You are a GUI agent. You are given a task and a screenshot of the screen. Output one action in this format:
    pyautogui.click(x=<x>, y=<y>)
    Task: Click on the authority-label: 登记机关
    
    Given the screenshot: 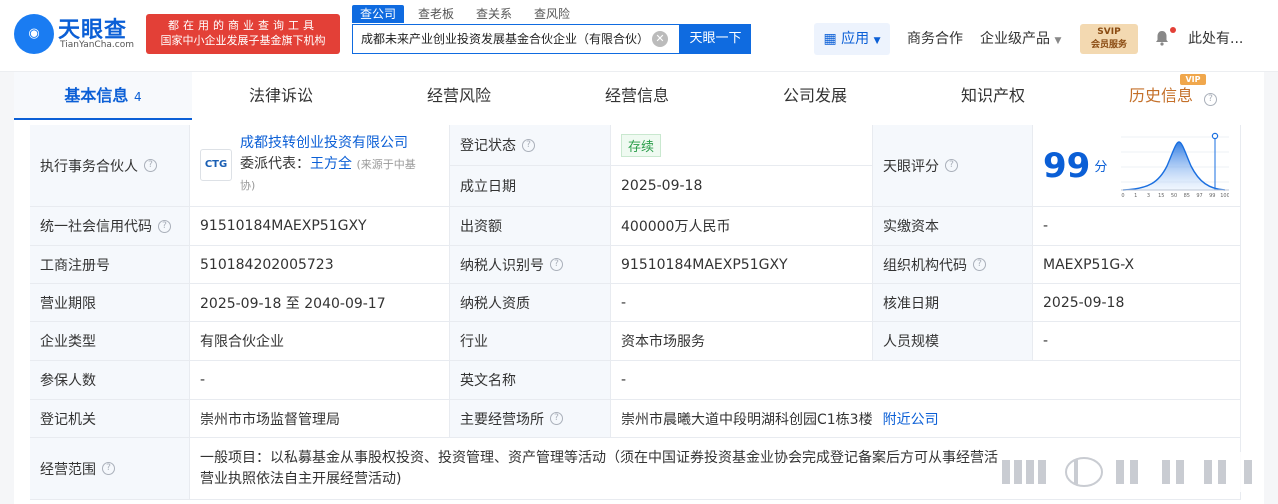 What is the action you would take?
    pyautogui.click(x=110, y=419)
    